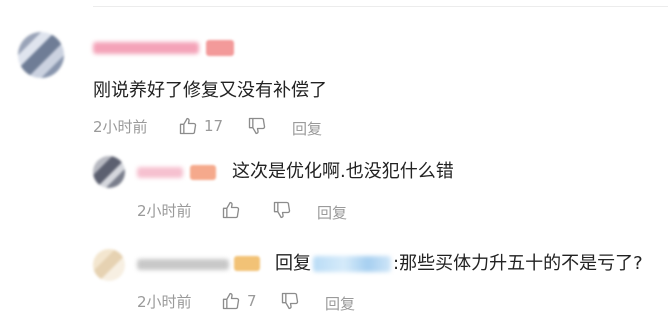  What do you see at coordinates (214, 126) in the screenshot?
I see `like-count: 17` at bounding box center [214, 126].